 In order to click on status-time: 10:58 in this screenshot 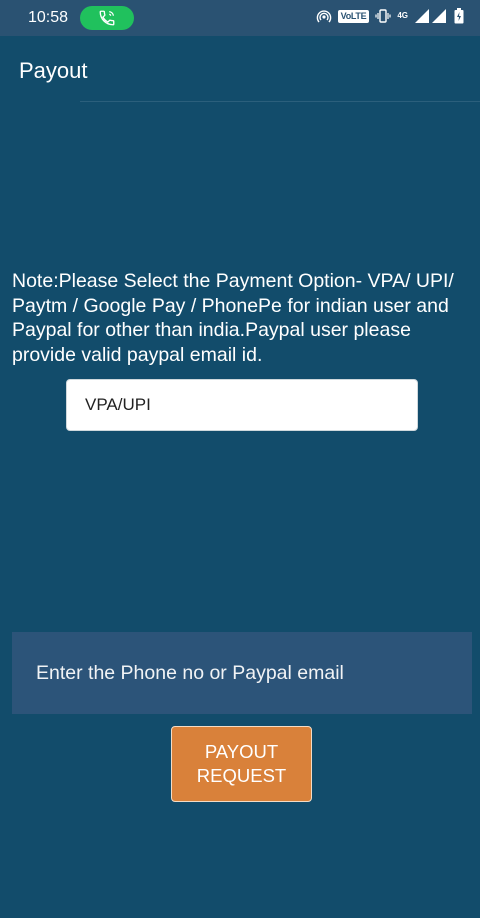, I will do `click(48, 17)`.